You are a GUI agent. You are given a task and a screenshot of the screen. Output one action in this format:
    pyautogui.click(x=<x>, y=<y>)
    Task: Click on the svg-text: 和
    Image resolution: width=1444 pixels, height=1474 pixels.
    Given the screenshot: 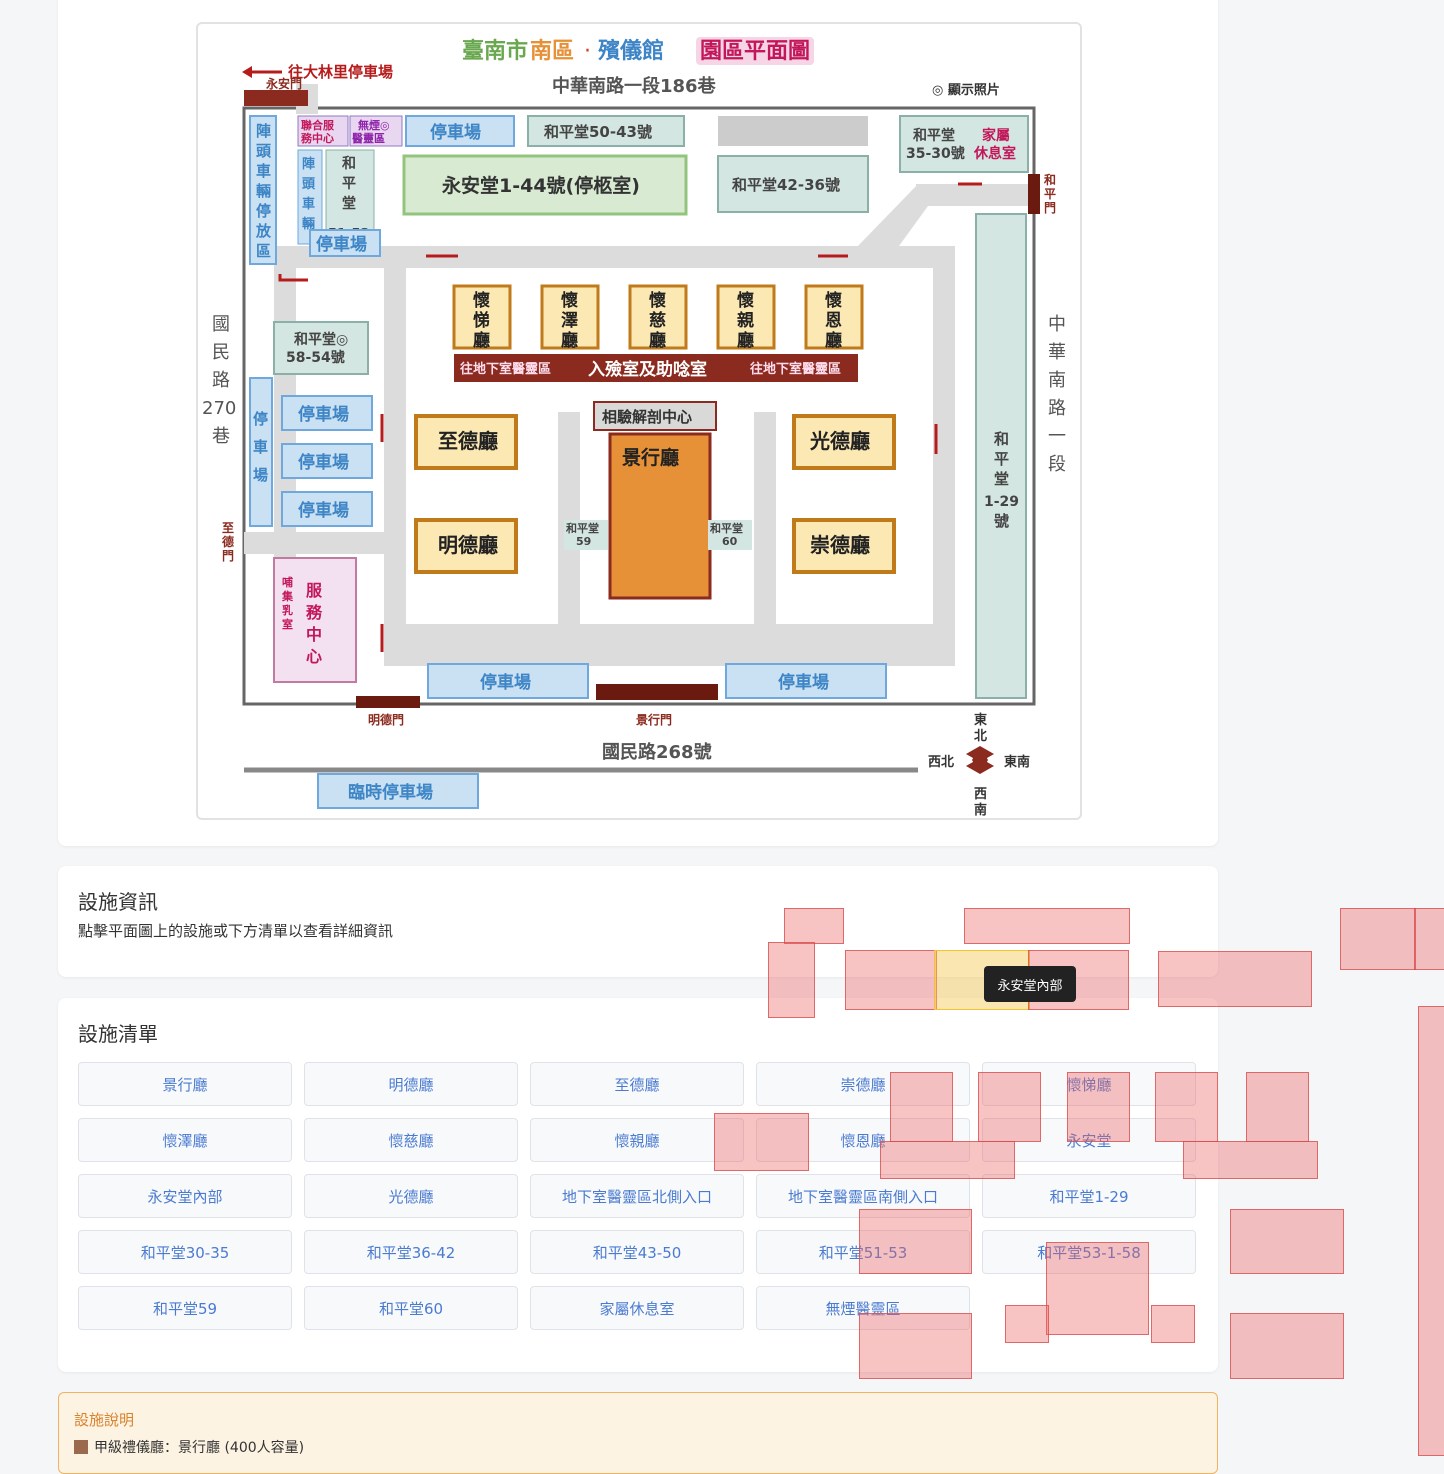 What is the action you would take?
    pyautogui.click(x=1001, y=439)
    